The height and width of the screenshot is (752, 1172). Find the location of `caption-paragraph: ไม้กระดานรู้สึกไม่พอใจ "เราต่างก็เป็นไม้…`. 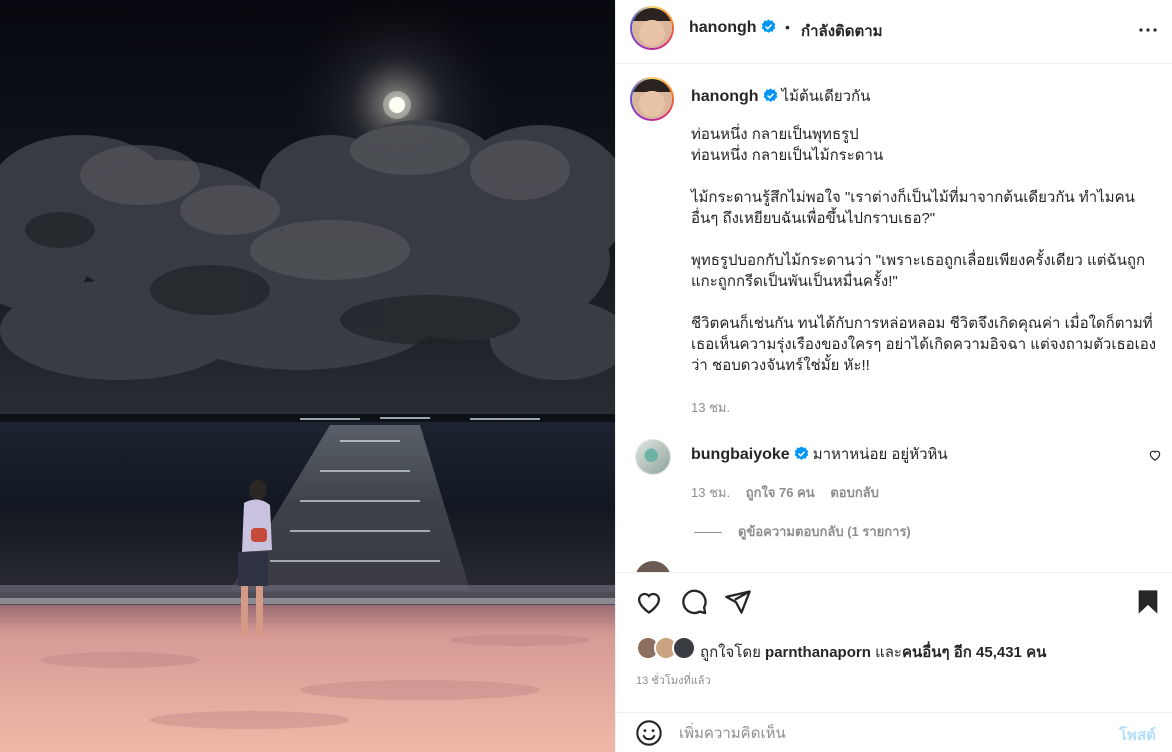

caption-paragraph: ไม้กระดานรู้สึกไม่พอใจ "เราต่างก็เป็นไม้… is located at coordinates (913, 208).